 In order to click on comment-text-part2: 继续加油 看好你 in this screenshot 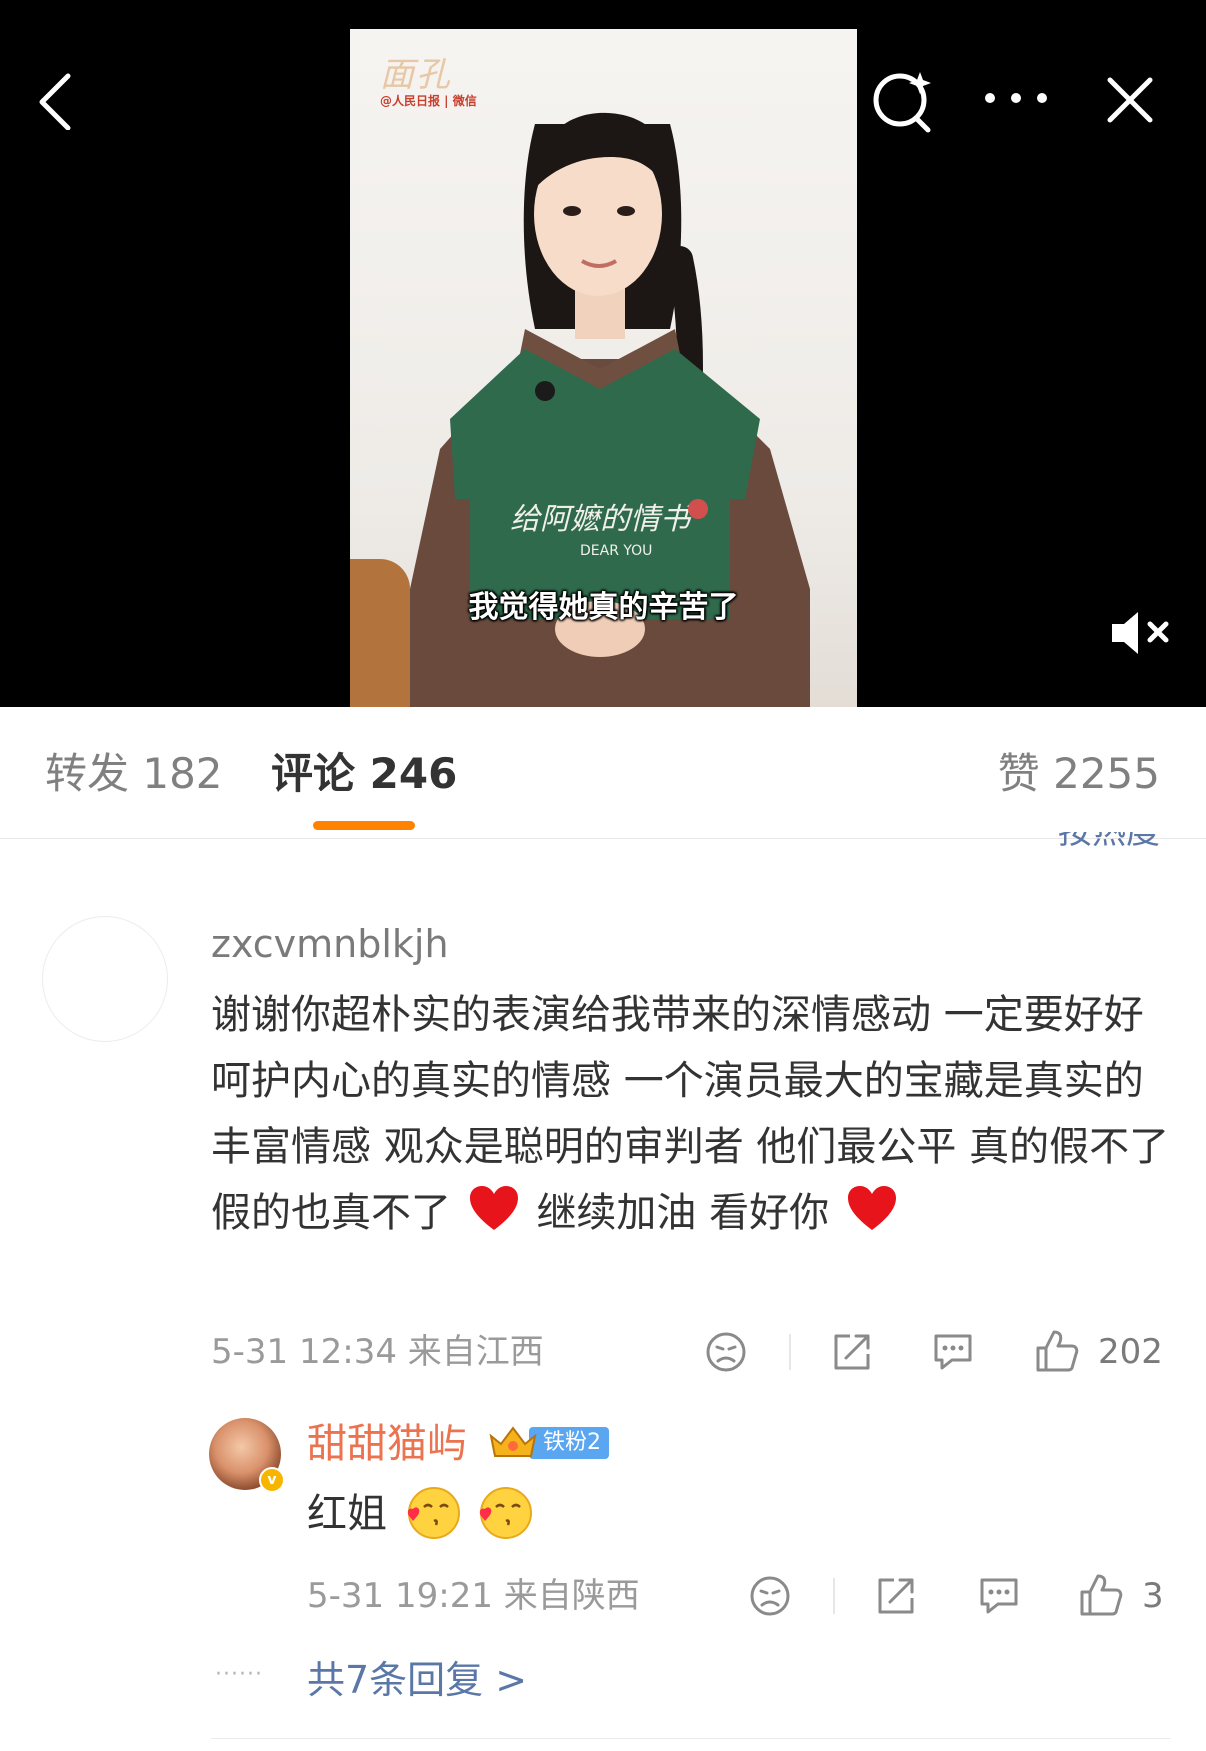, I will do `click(683, 1213)`.